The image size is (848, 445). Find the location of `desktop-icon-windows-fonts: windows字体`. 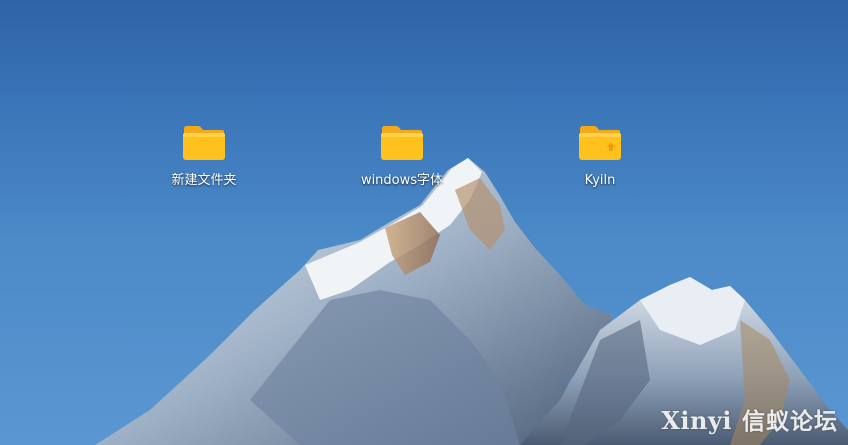

desktop-icon-windows-fonts: windows字体 is located at coordinates (402, 157).